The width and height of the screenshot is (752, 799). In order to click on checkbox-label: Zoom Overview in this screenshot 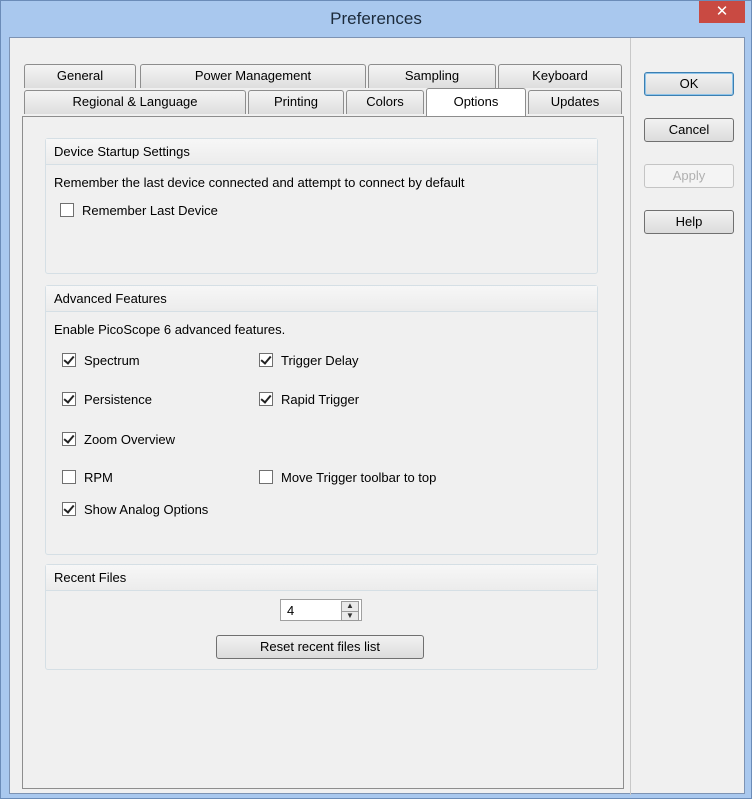, I will do `click(130, 439)`.